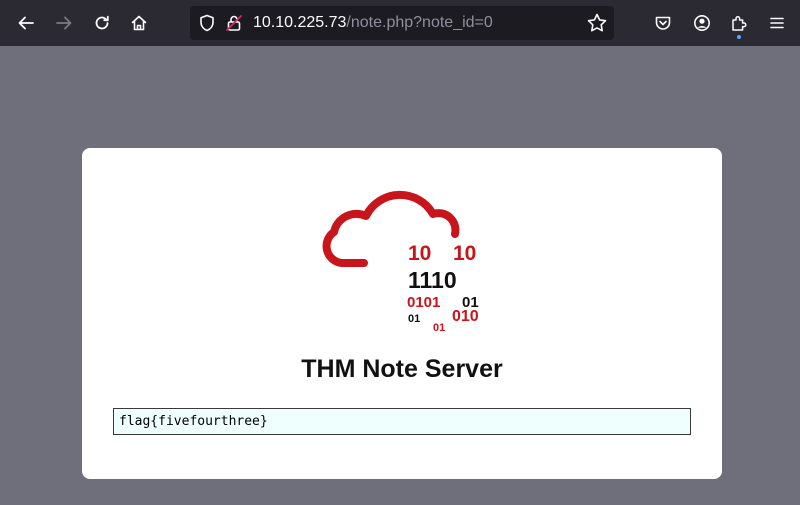 The width and height of the screenshot is (800, 505). Describe the element at coordinates (432, 280) in the screenshot. I see `binary-text-3: 1110` at that location.